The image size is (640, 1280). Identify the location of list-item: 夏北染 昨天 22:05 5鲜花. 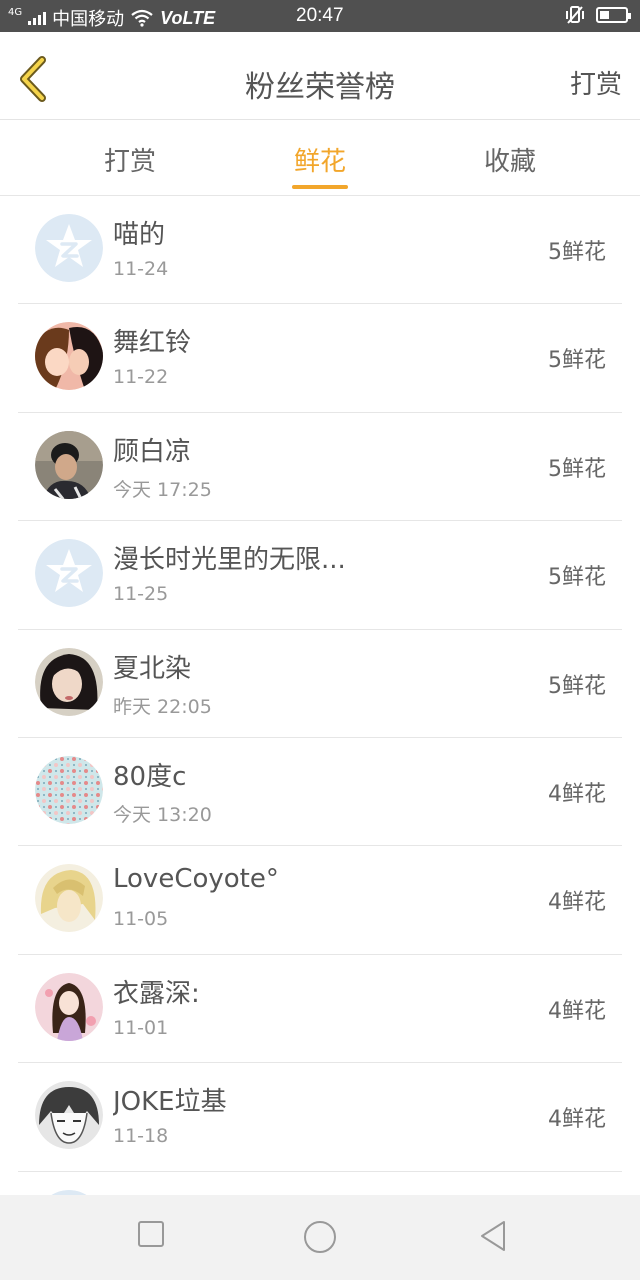
(320, 684).